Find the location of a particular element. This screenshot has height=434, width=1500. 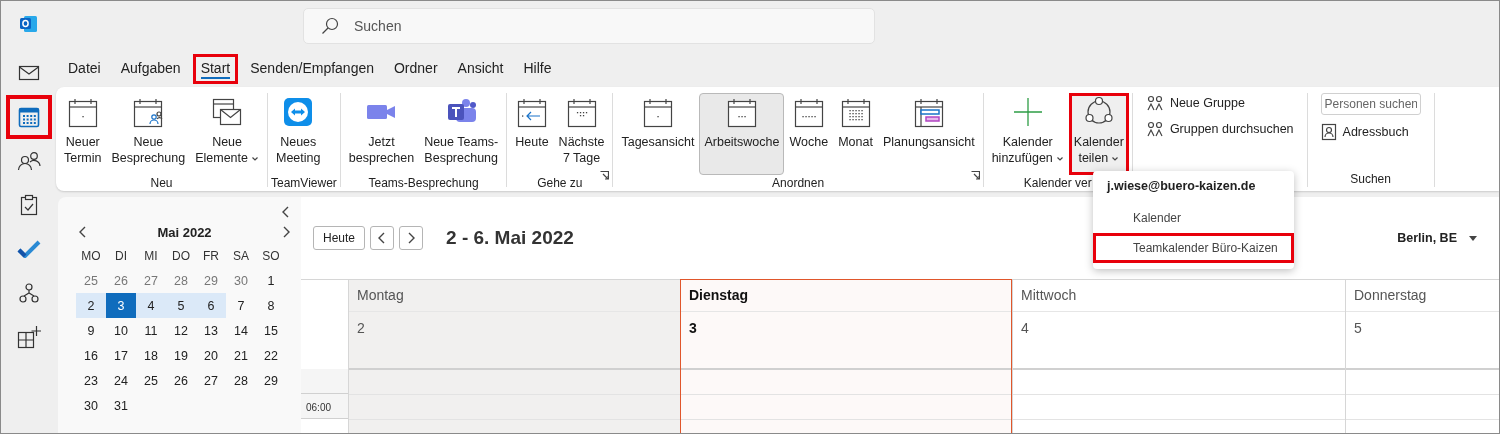

day-cell: 6 is located at coordinates (211, 305).